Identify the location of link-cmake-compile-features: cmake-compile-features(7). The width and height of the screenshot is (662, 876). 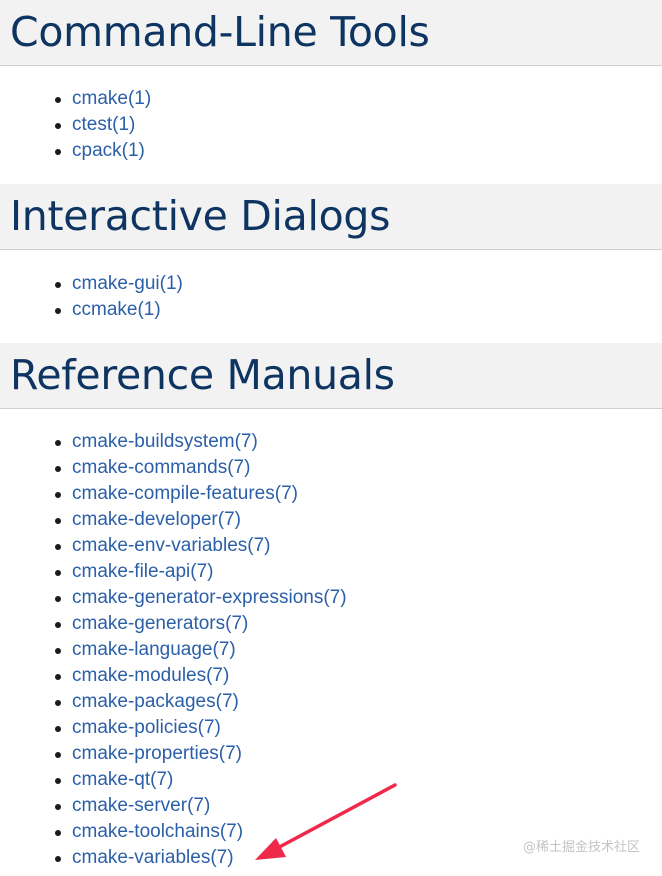
(185, 493).